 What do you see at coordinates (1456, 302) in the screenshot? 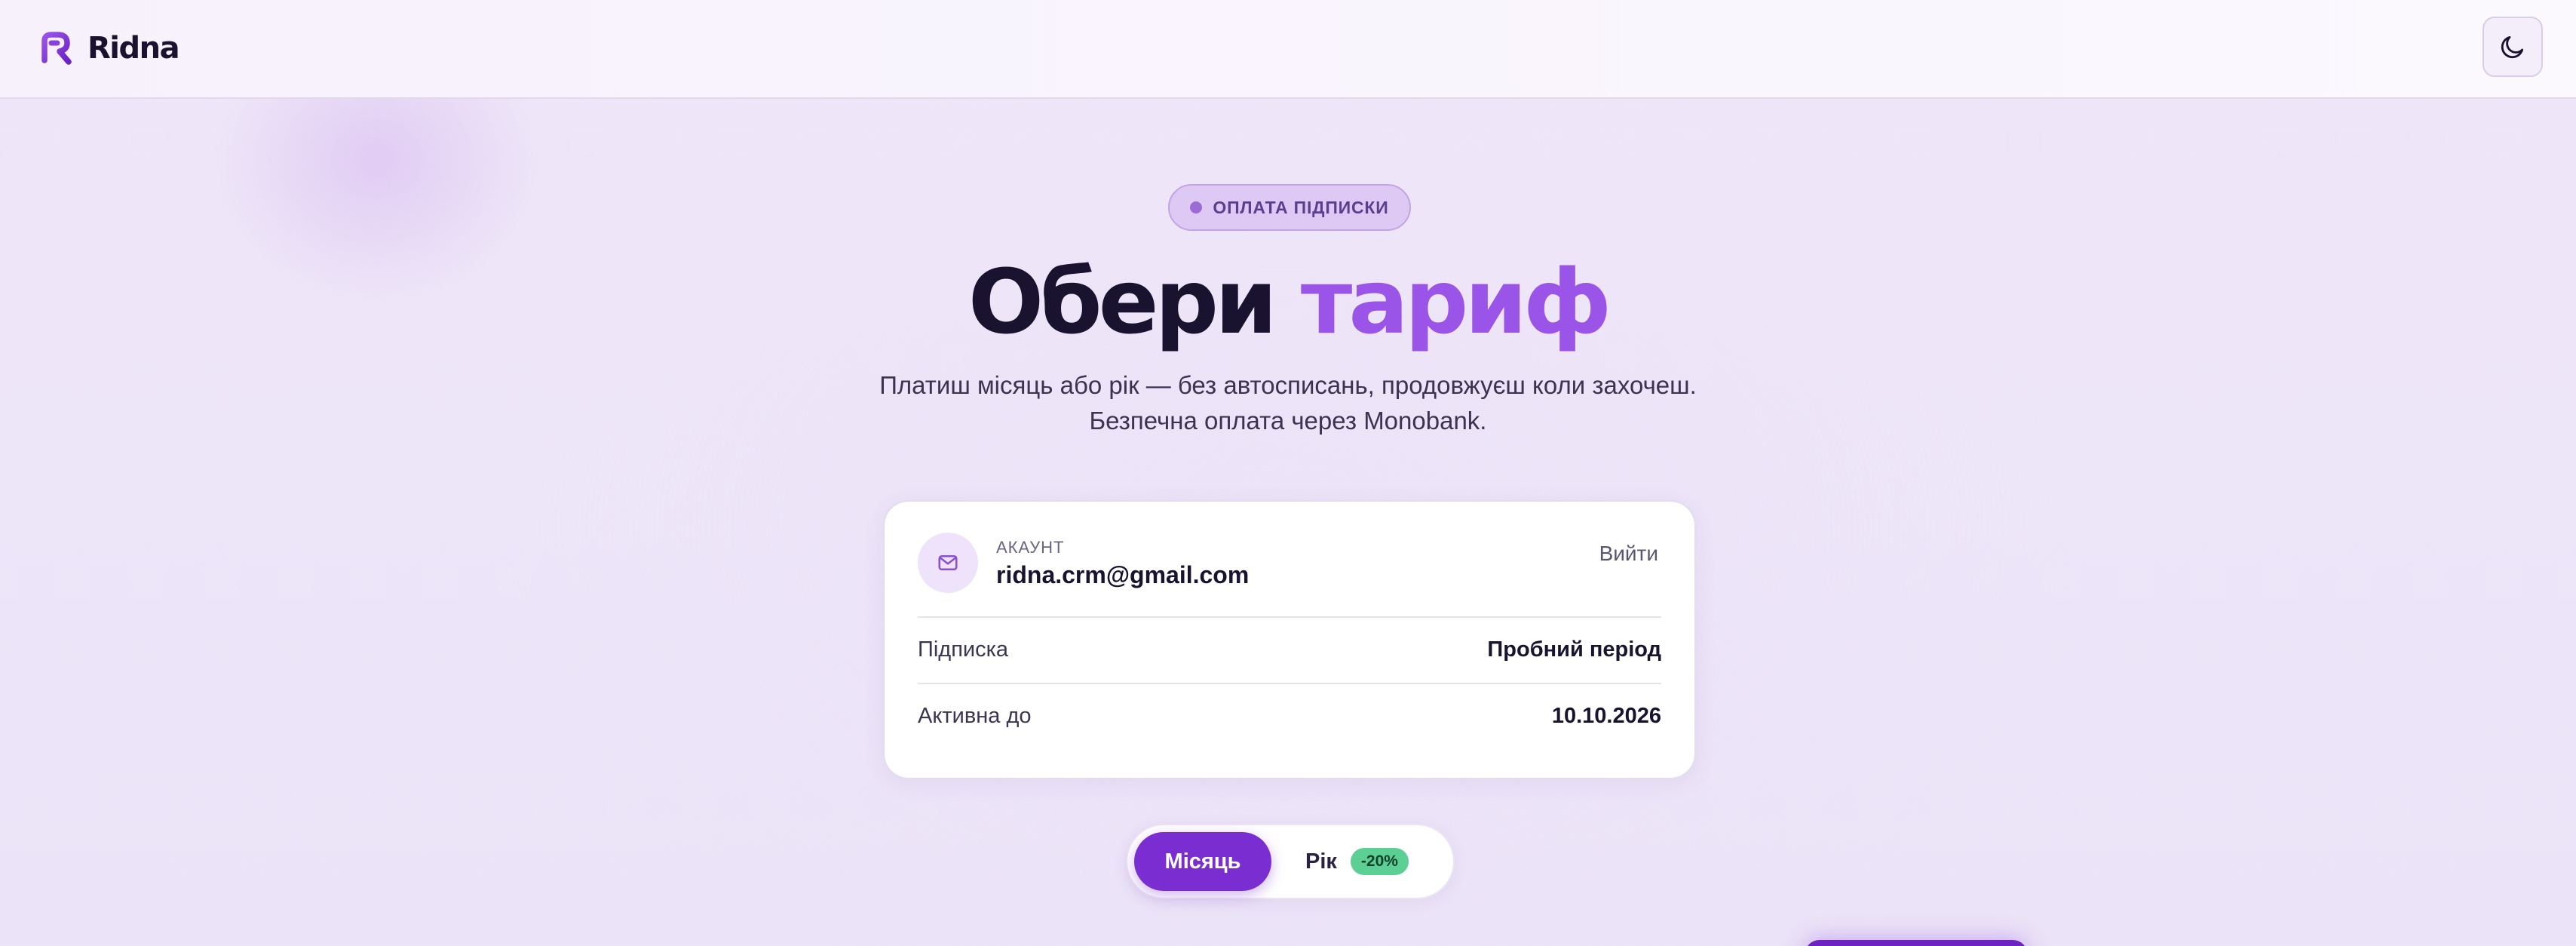
I see `title-accent: тариф` at bounding box center [1456, 302].